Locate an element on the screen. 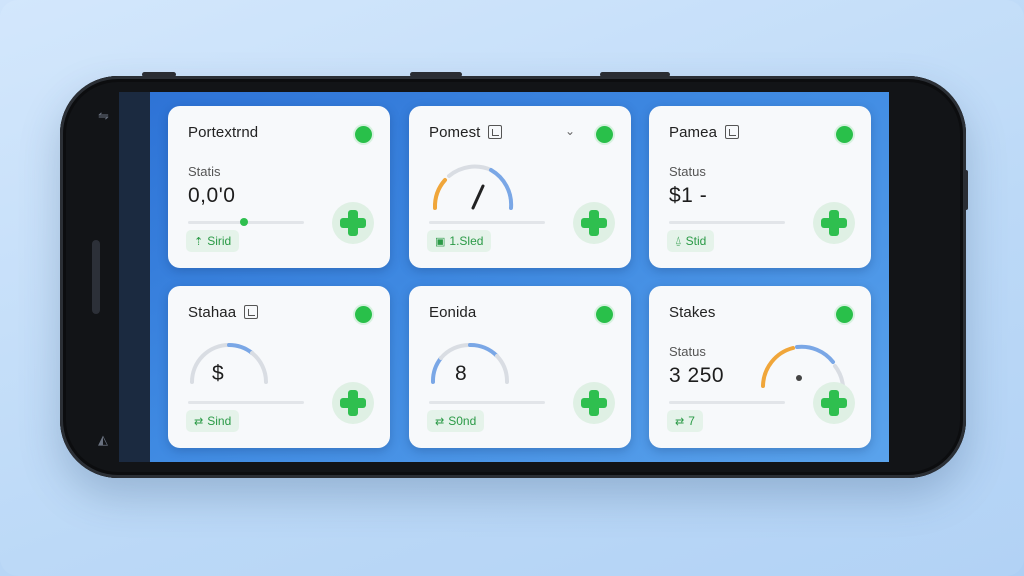 The image size is (1024, 576). chip-label: 1.Sled is located at coordinates (466, 241).